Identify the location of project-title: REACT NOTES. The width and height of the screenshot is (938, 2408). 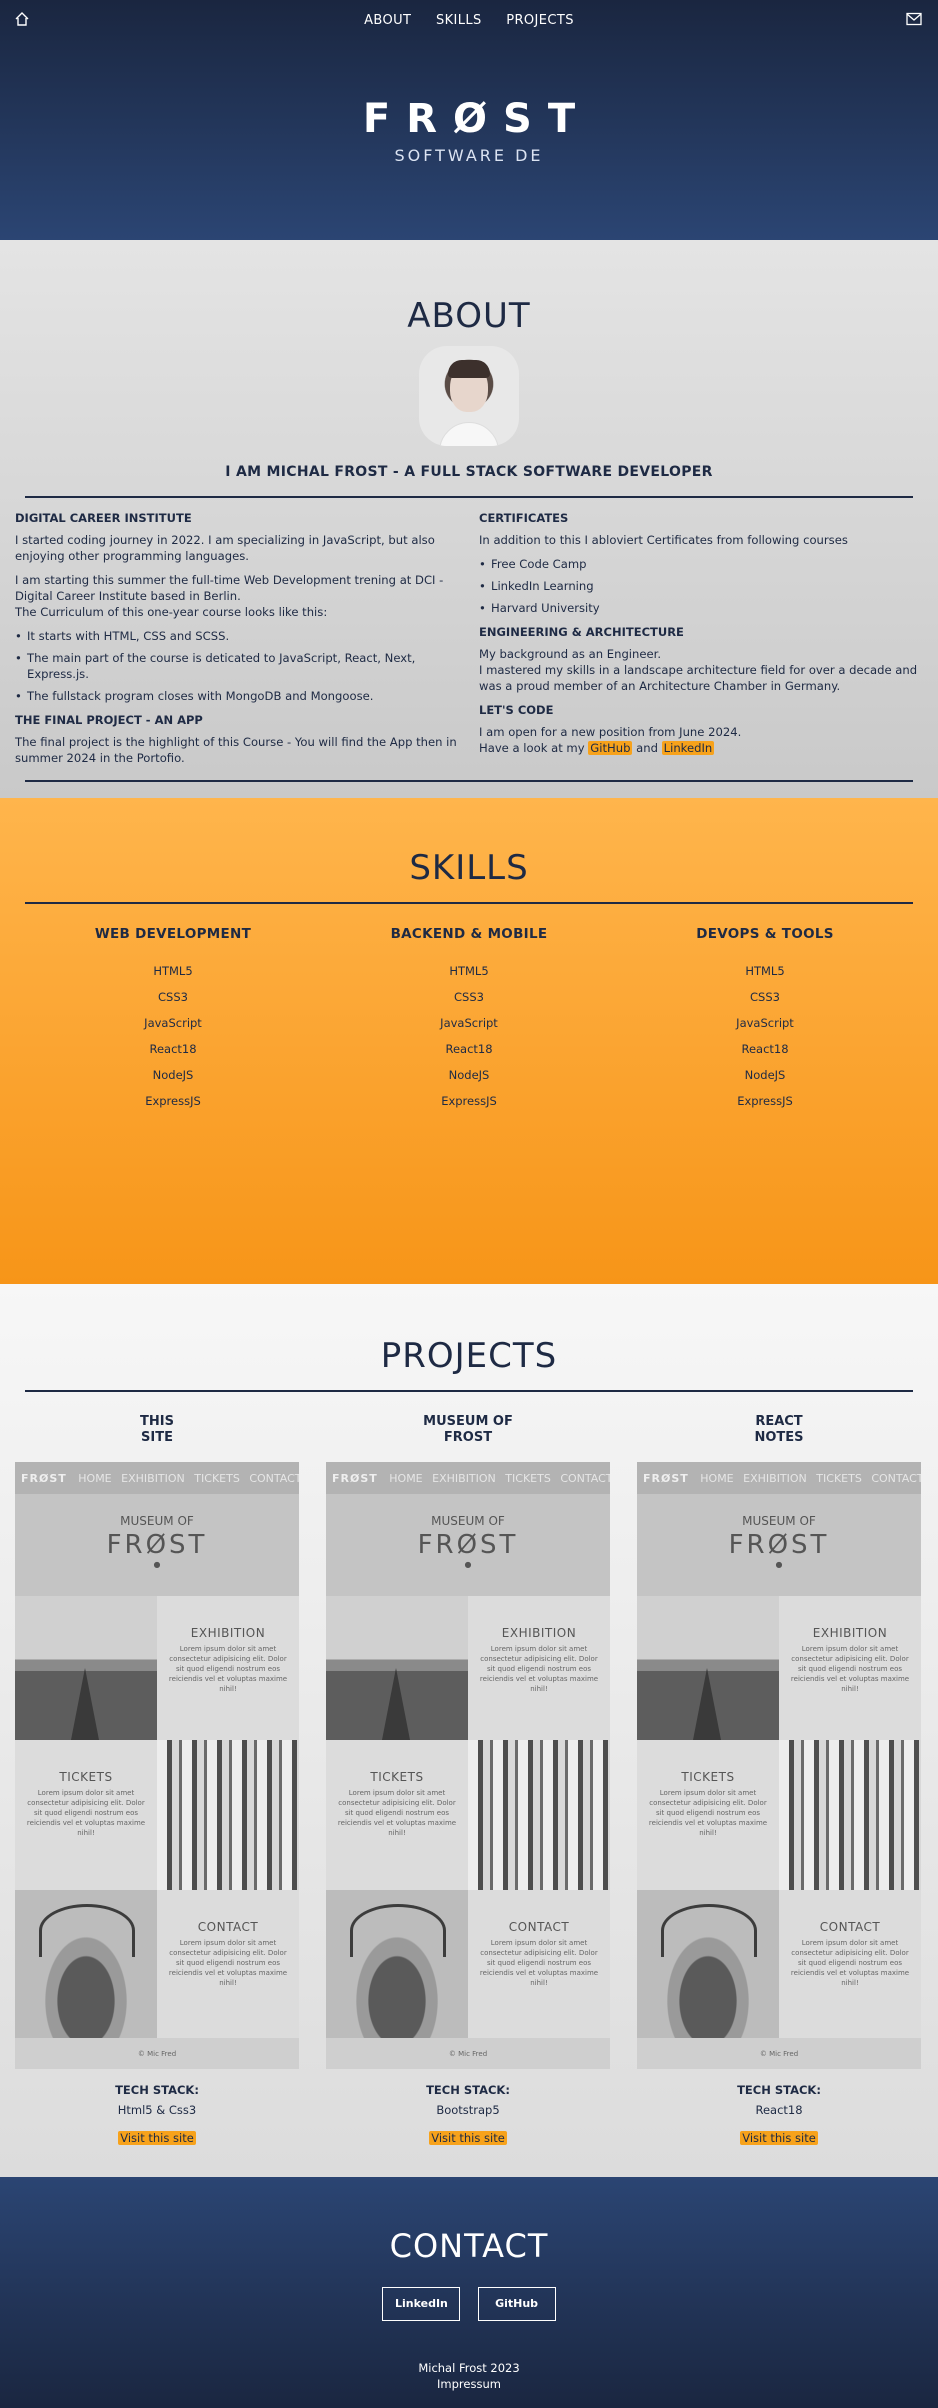
(779, 1437).